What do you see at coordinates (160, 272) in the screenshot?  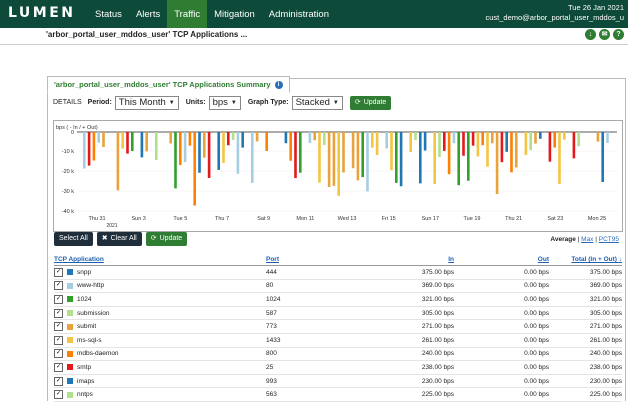 I see `app-cell: ✓ snpp` at bounding box center [160, 272].